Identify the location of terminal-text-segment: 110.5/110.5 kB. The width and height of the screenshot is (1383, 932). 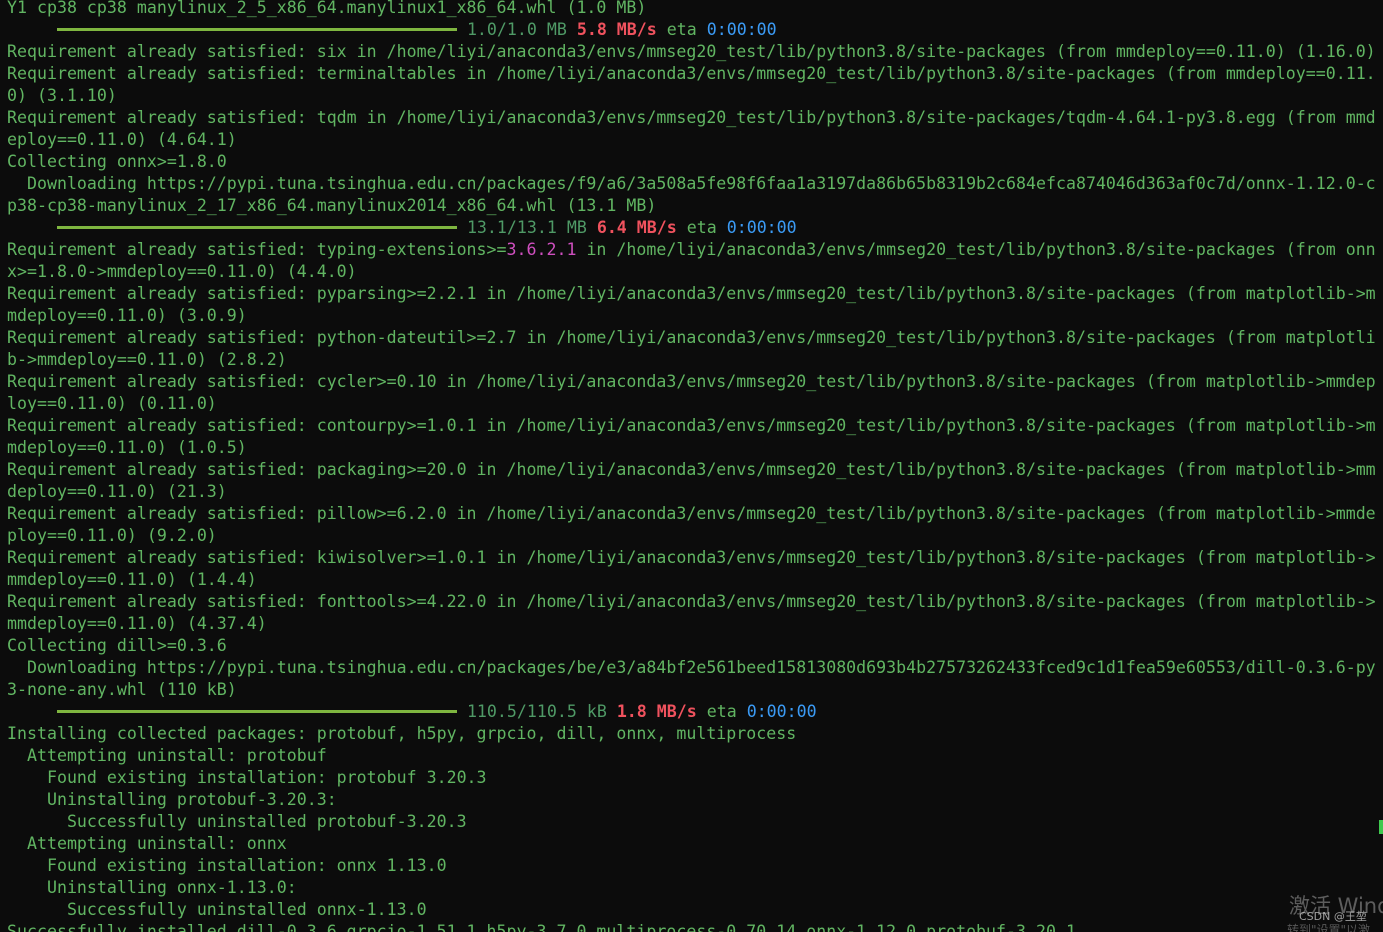
(536, 711).